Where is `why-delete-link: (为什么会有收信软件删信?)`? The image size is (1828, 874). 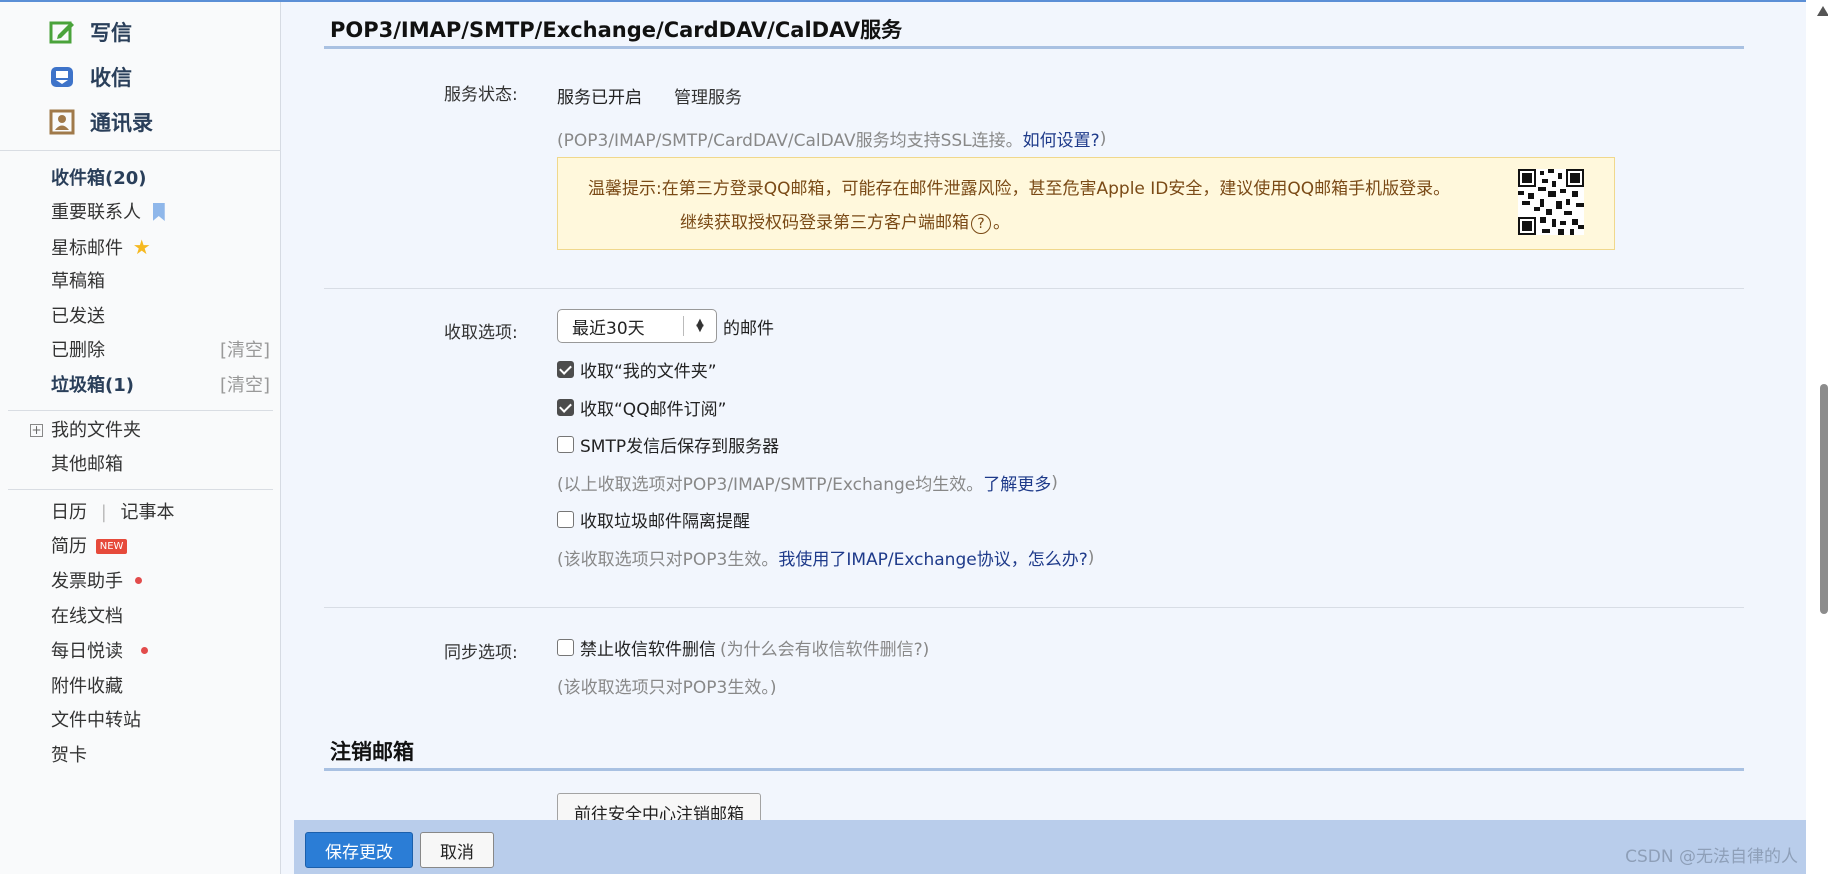
why-delete-link: (为什么会有收信软件删信?) is located at coordinates (824, 647).